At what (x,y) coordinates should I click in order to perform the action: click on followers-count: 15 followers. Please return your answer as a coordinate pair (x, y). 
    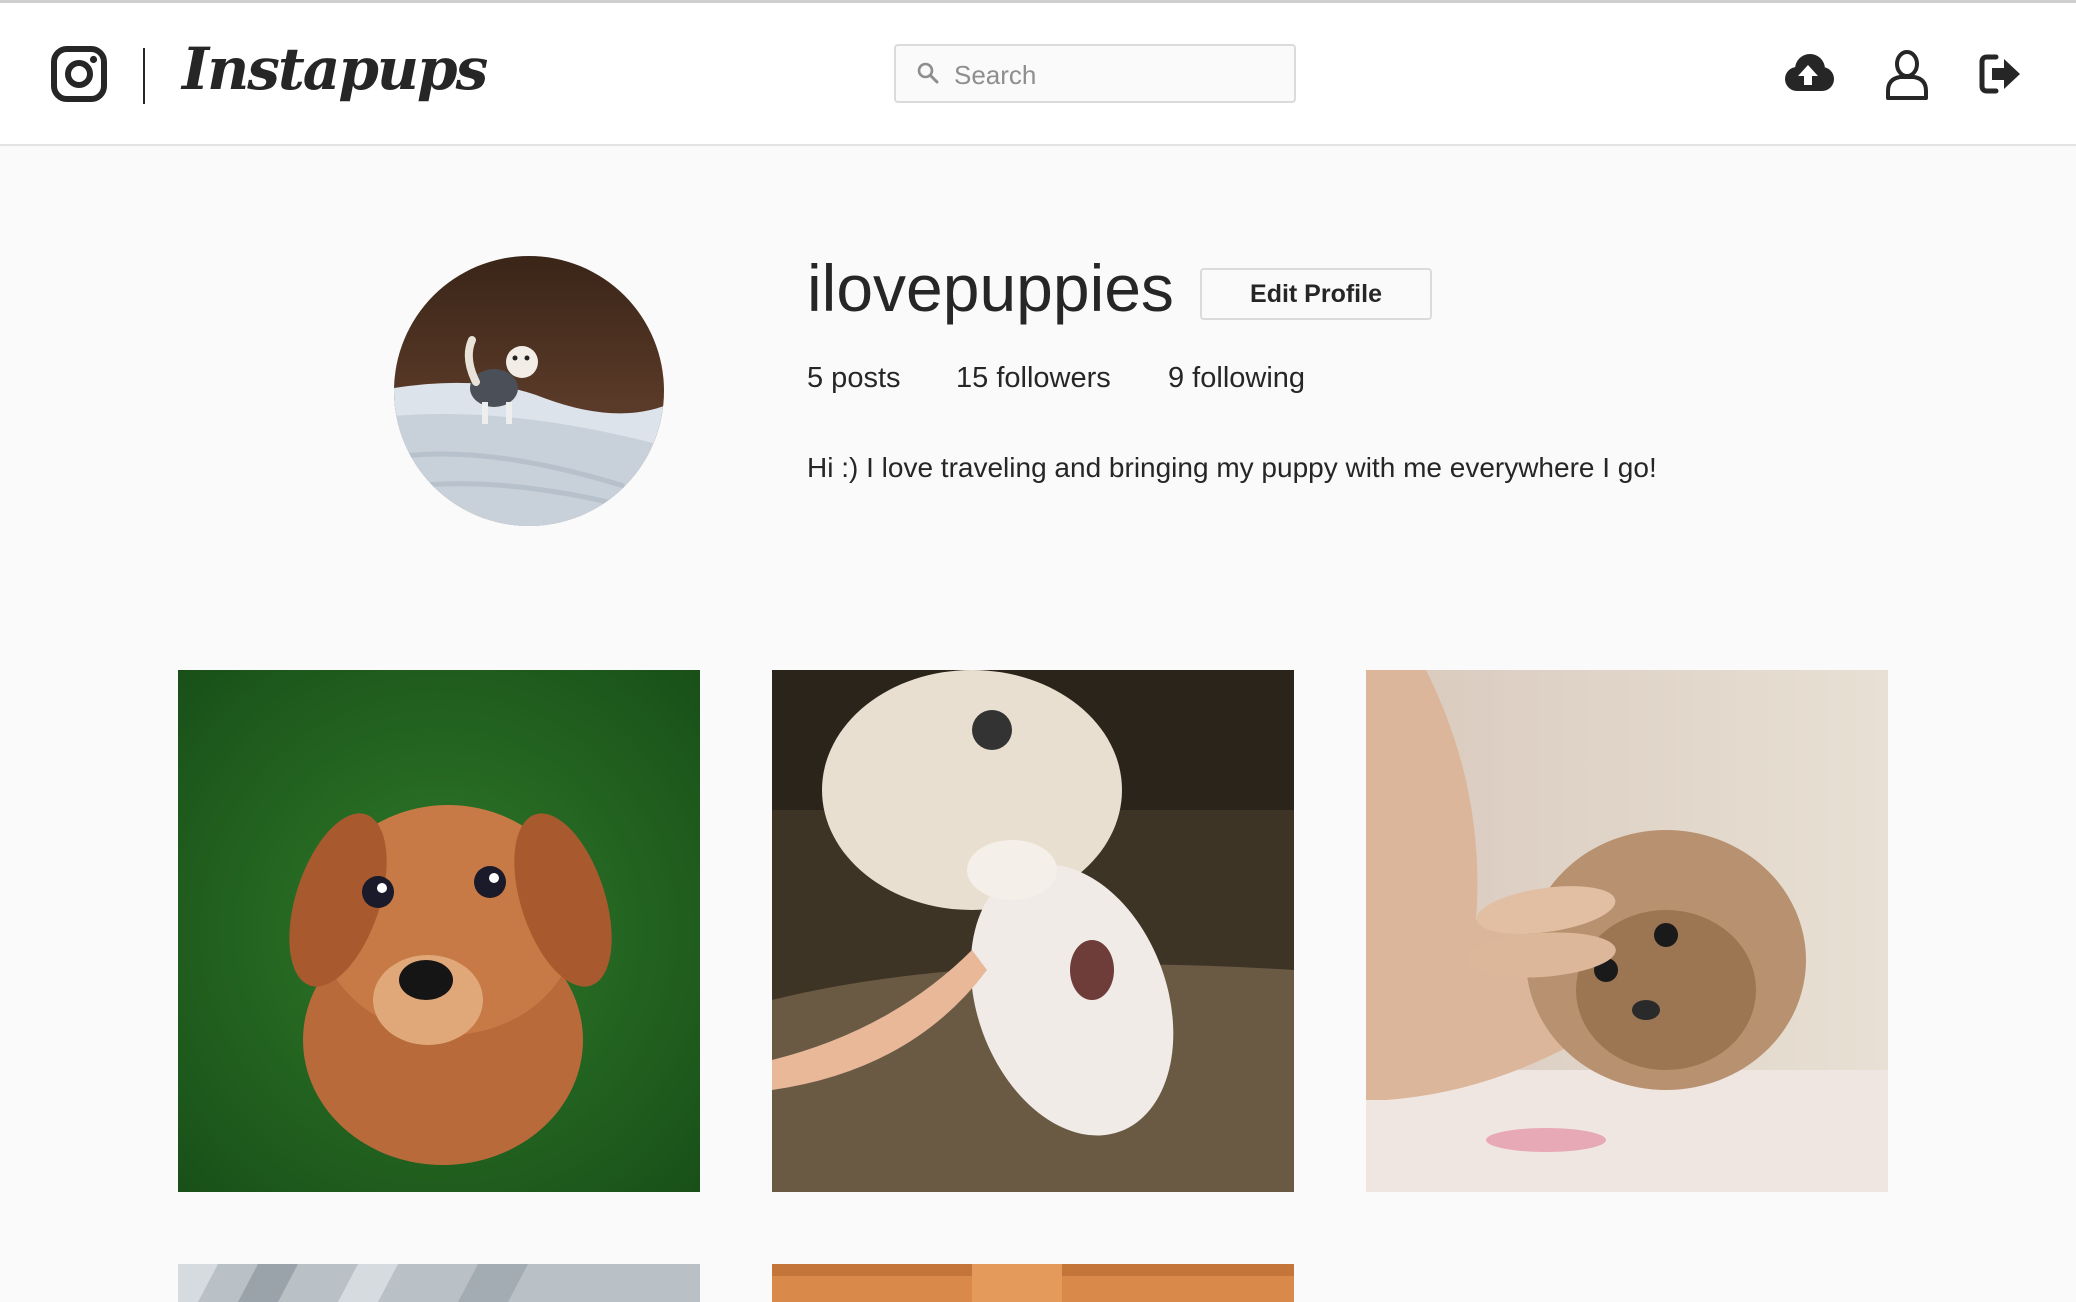
    Looking at the image, I should click on (1033, 378).